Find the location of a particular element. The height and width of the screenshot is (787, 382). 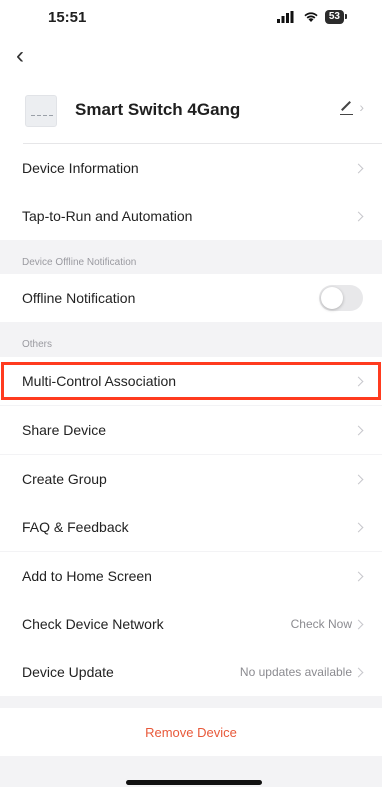

remove-device-button: Remove Device is located at coordinates (191, 732).